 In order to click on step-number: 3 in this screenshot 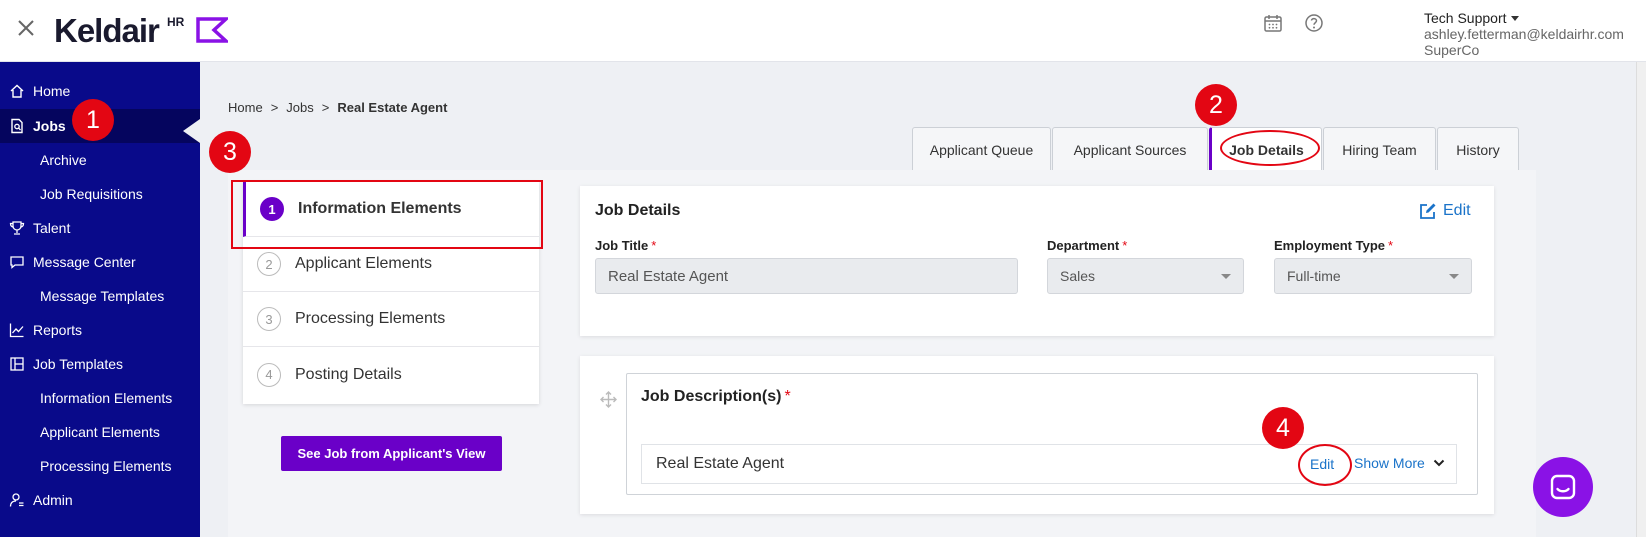, I will do `click(269, 319)`.